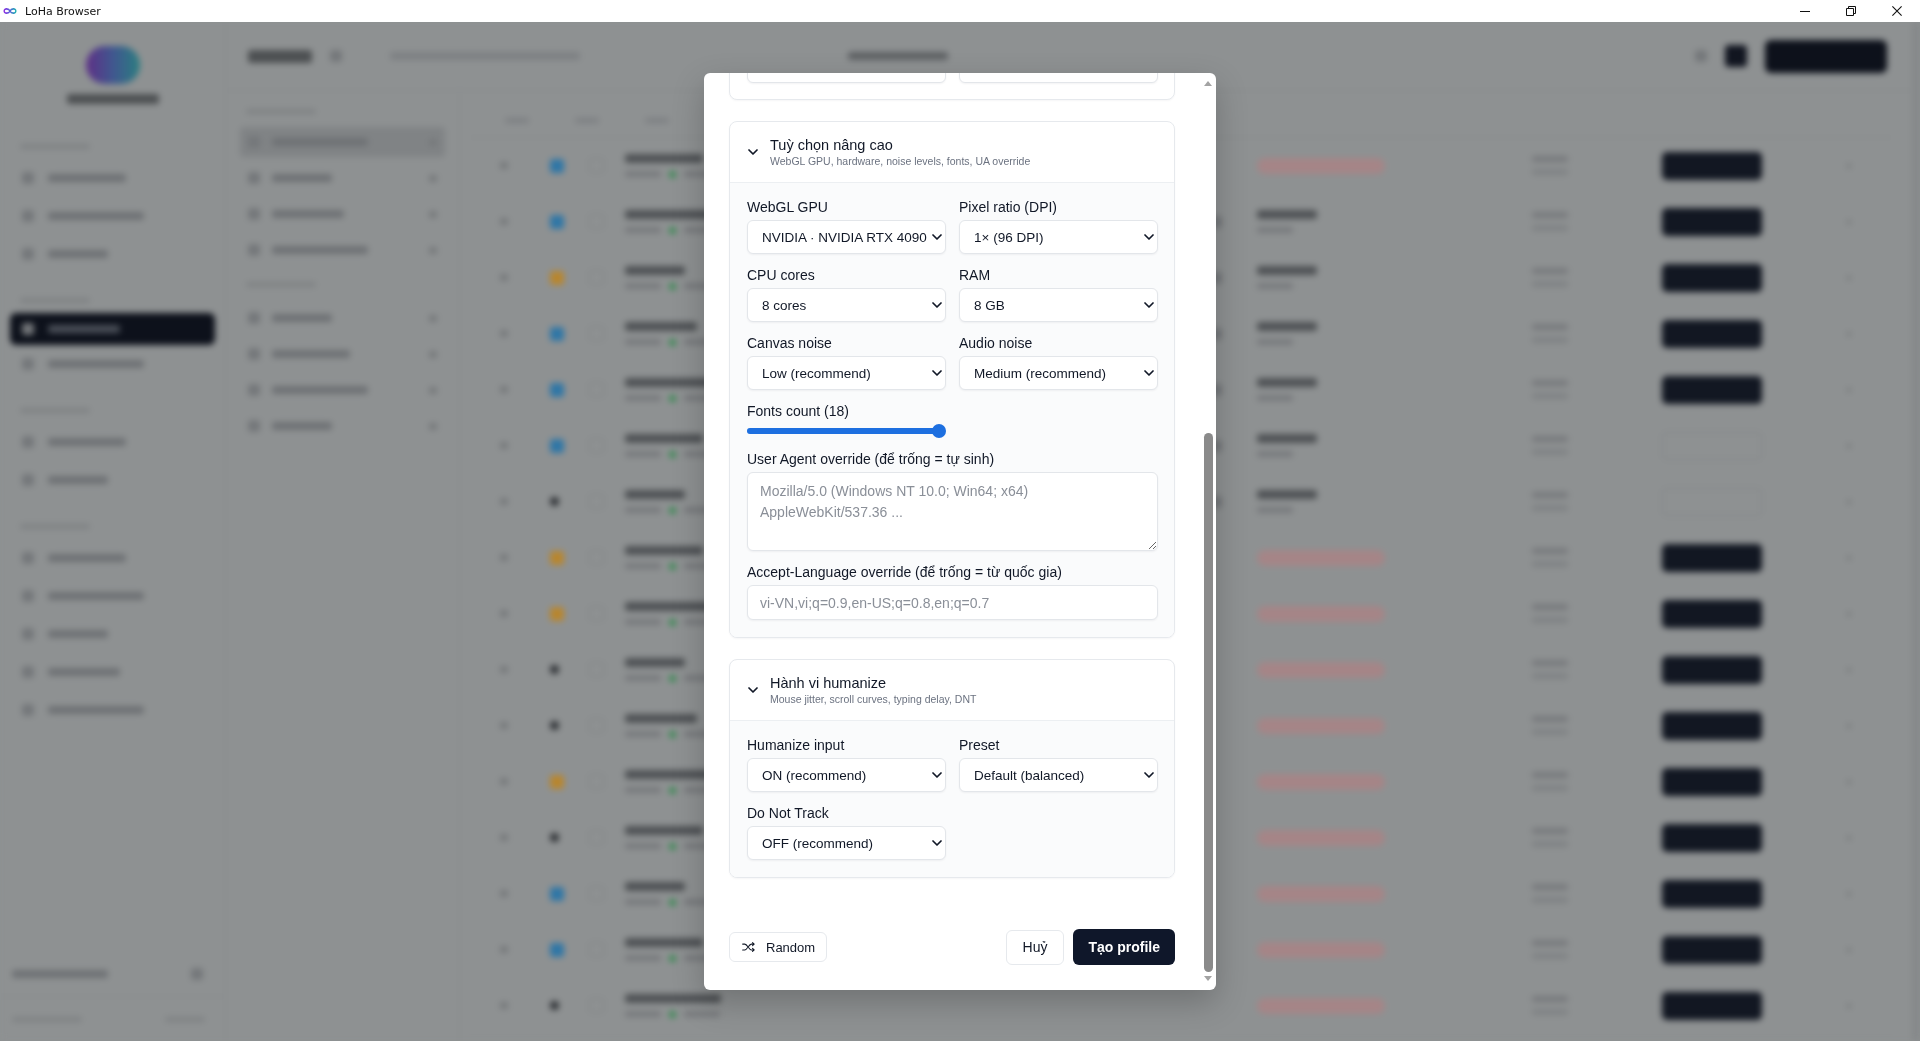  What do you see at coordinates (1035, 947) in the screenshot?
I see `cancel-button: Huỷ` at bounding box center [1035, 947].